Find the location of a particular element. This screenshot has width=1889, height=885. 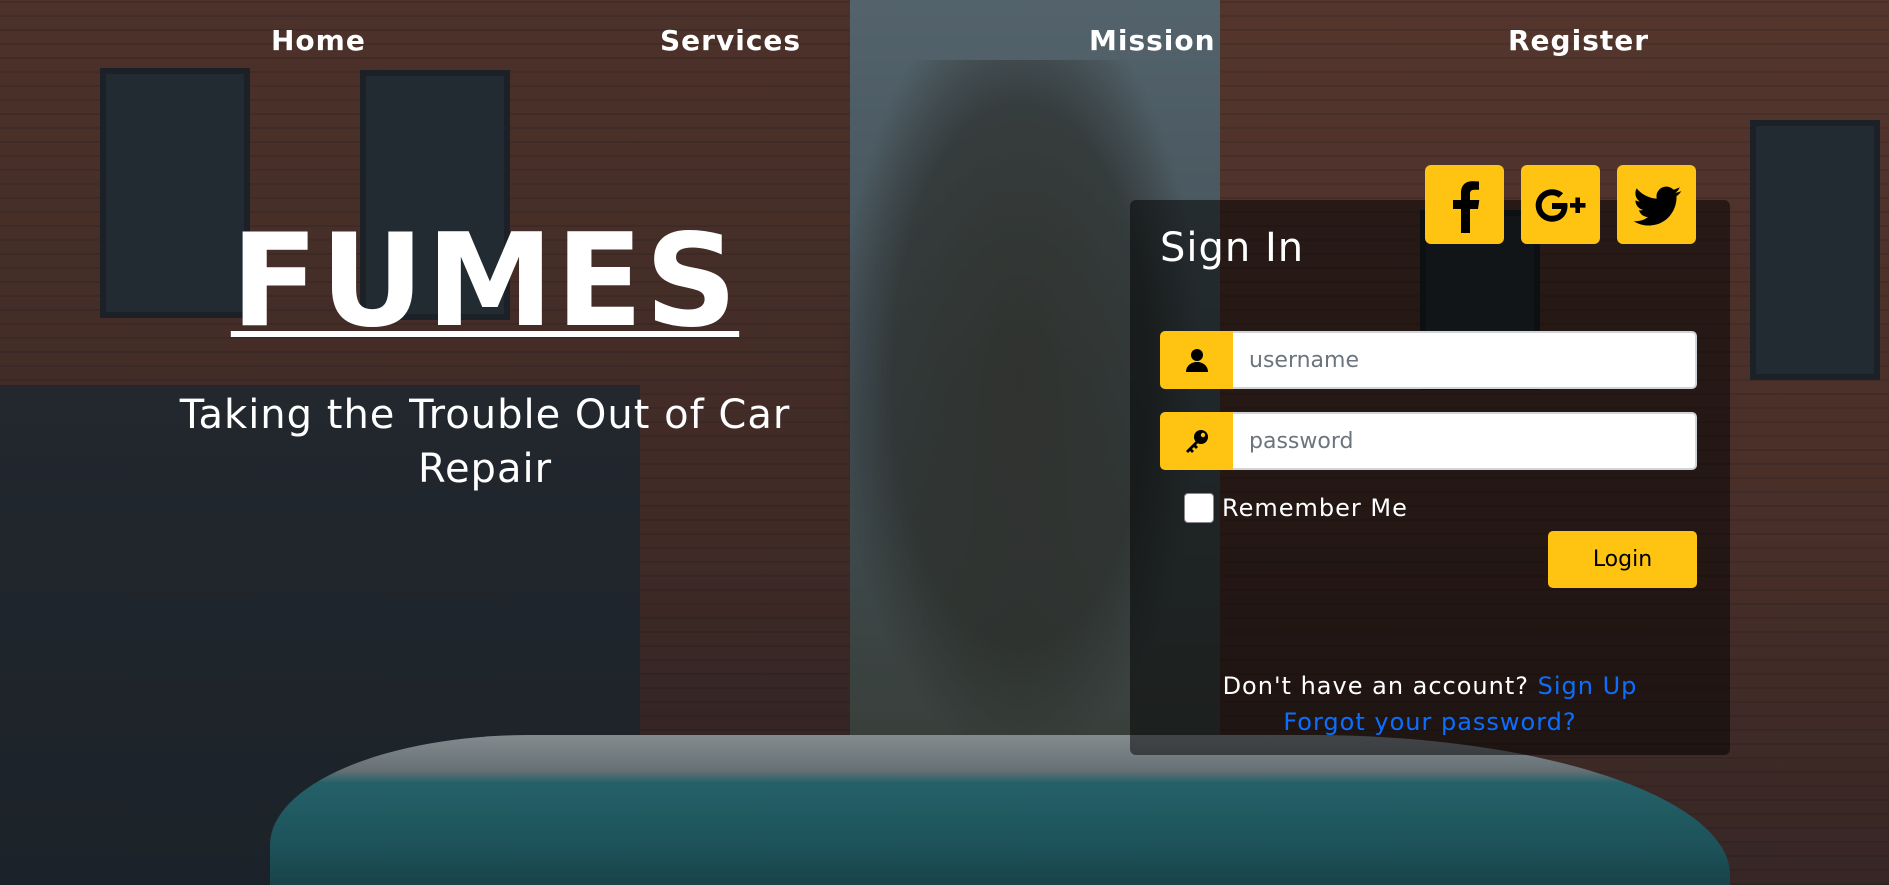

key-icon is located at coordinates (1196, 441).